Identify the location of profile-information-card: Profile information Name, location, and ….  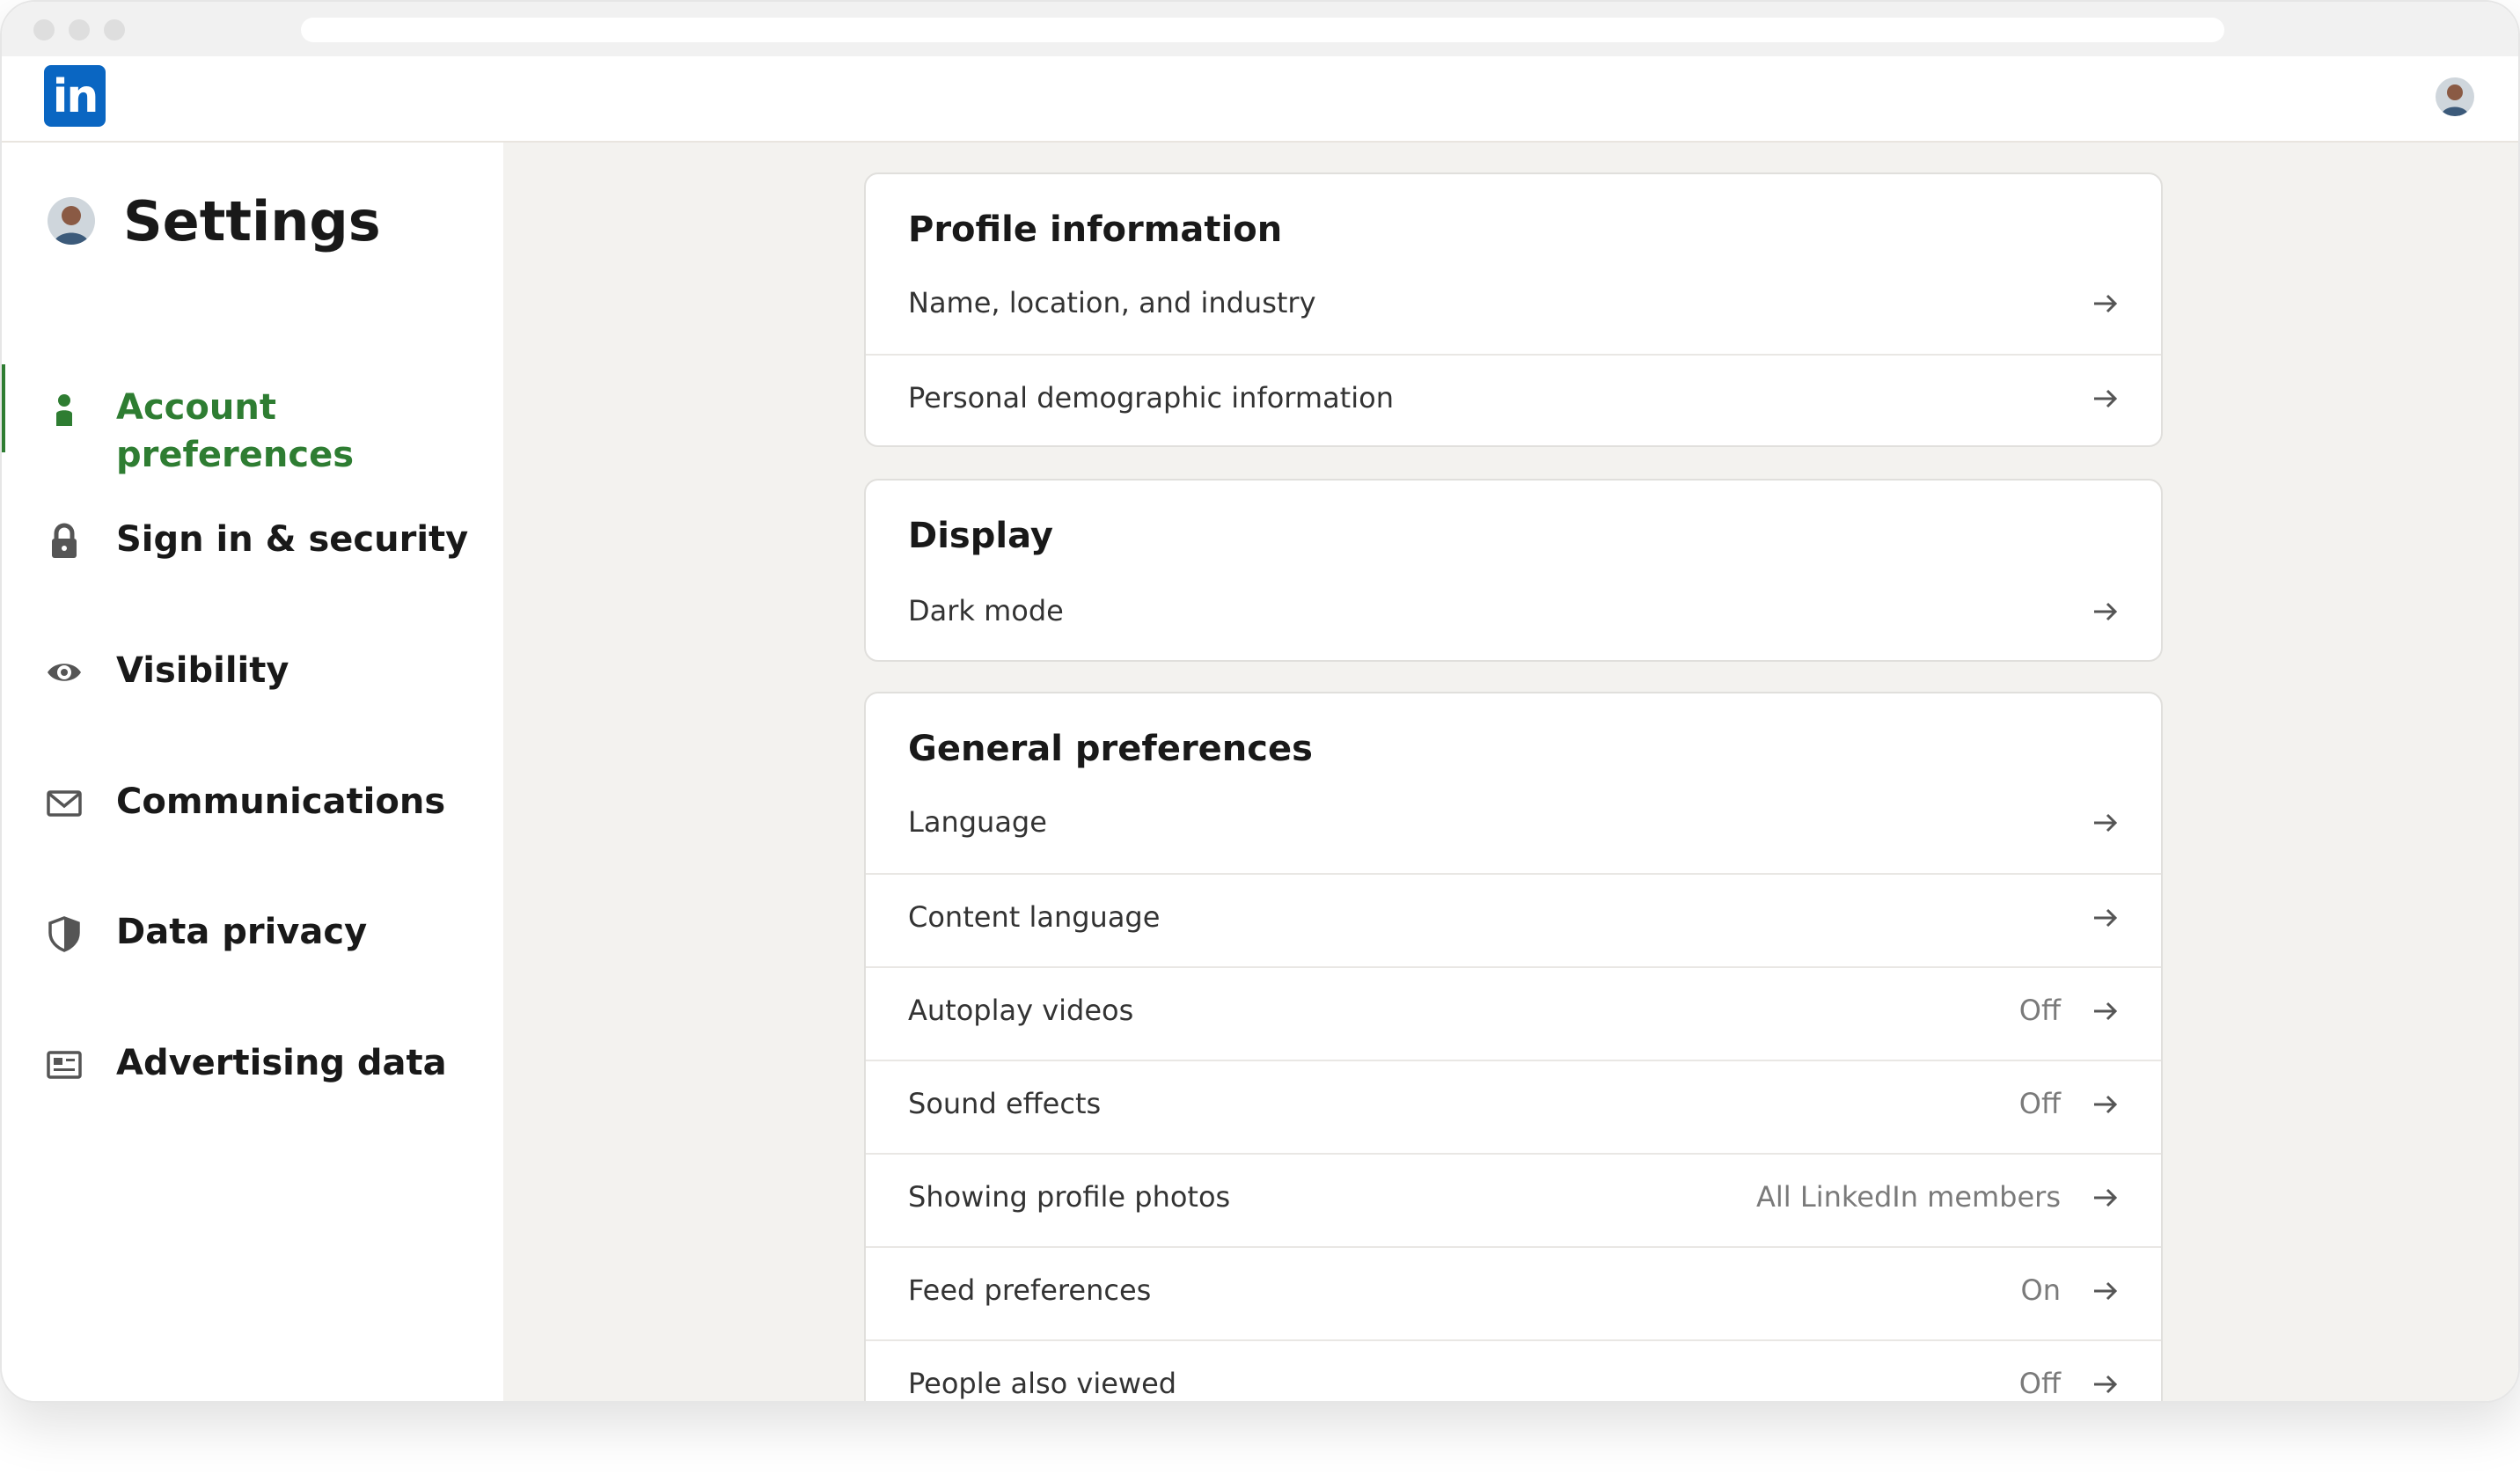
(1513, 310).